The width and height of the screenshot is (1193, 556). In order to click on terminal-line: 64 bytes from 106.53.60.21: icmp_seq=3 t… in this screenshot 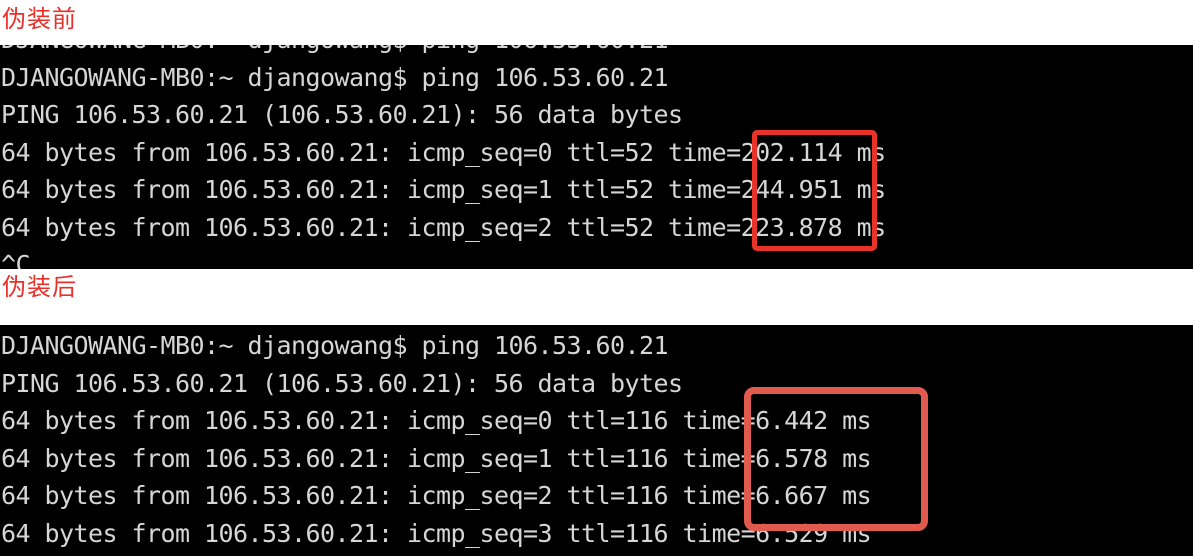, I will do `click(436, 533)`.